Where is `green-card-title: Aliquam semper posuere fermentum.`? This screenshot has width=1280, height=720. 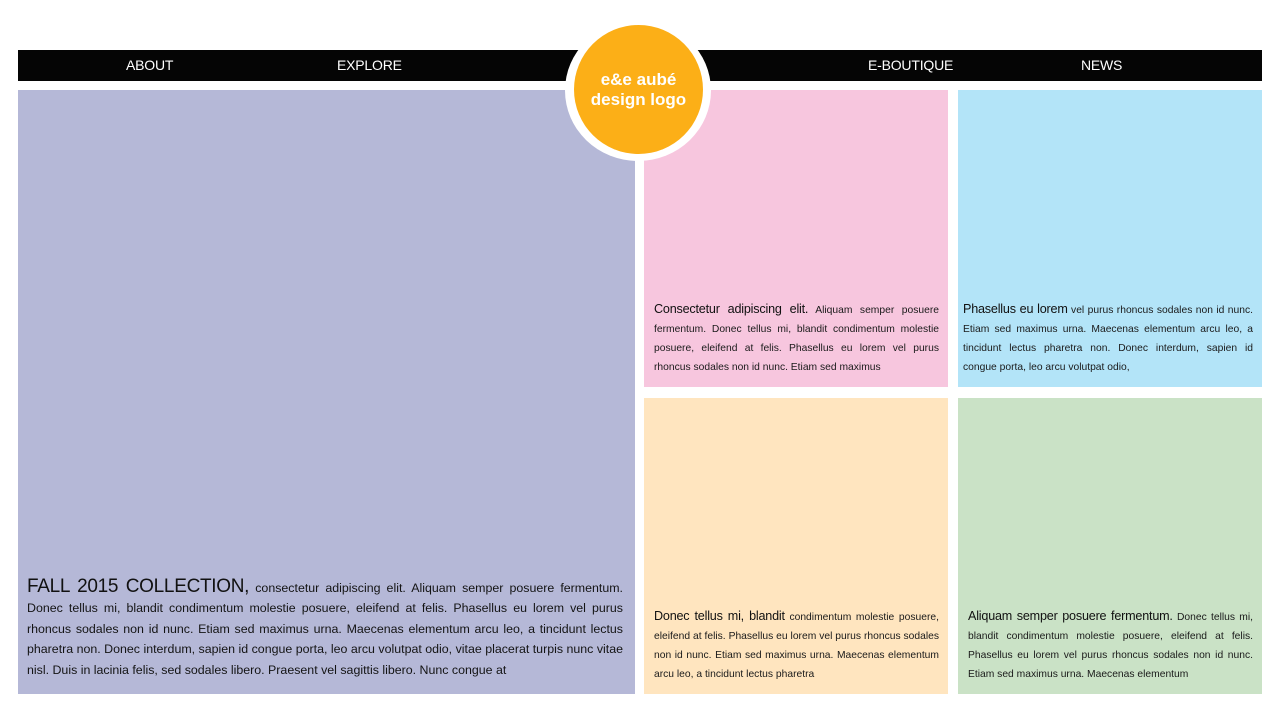 green-card-title: Aliquam semper posuere fermentum. is located at coordinates (1070, 616).